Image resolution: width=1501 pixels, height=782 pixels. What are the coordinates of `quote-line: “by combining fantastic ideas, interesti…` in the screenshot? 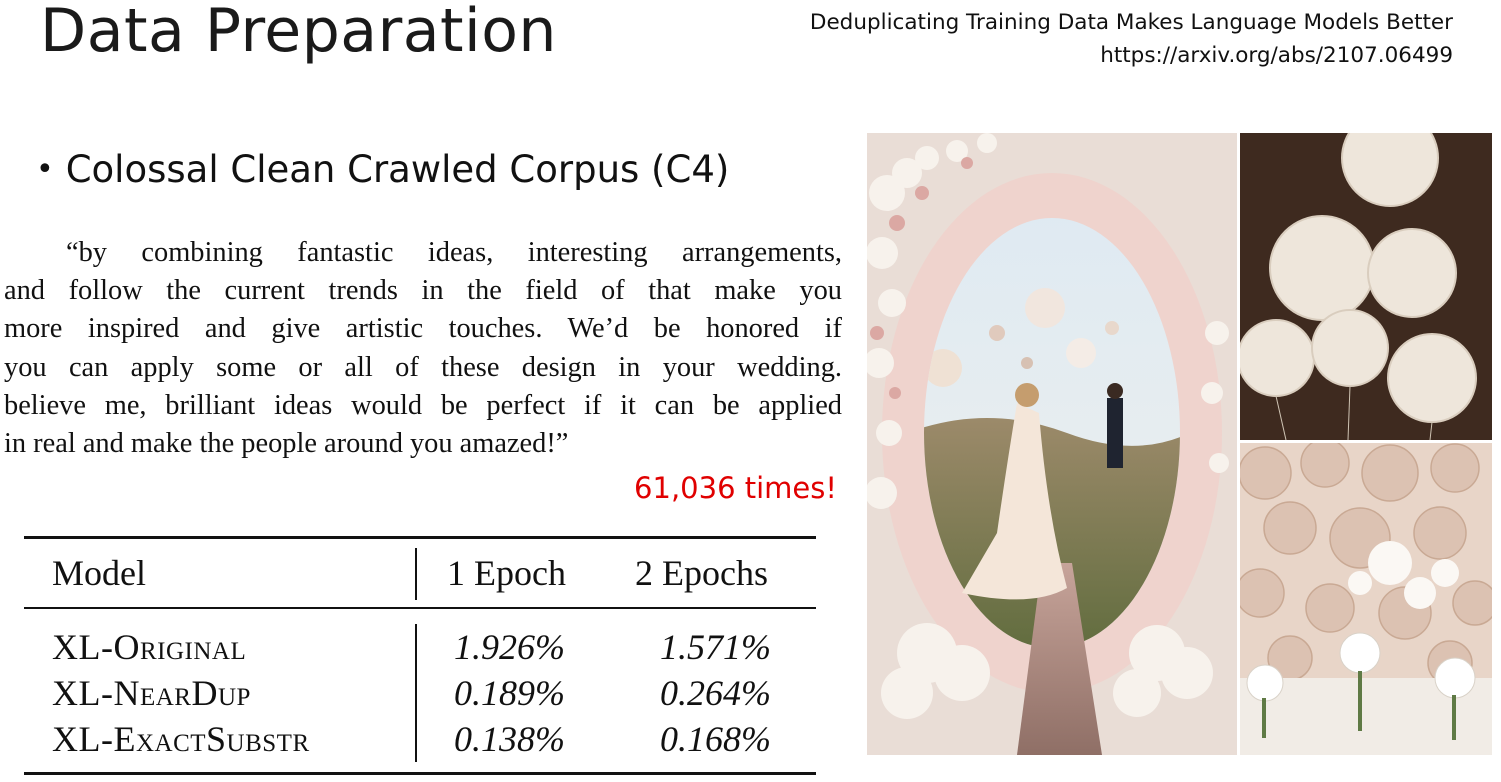 It's located at (454, 252).